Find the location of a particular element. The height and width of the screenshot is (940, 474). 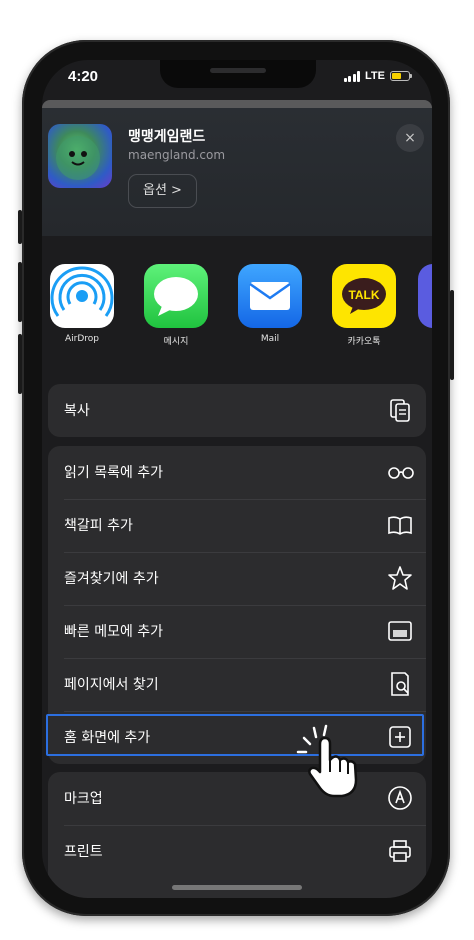

action-label: 프린트 is located at coordinates (83, 852).